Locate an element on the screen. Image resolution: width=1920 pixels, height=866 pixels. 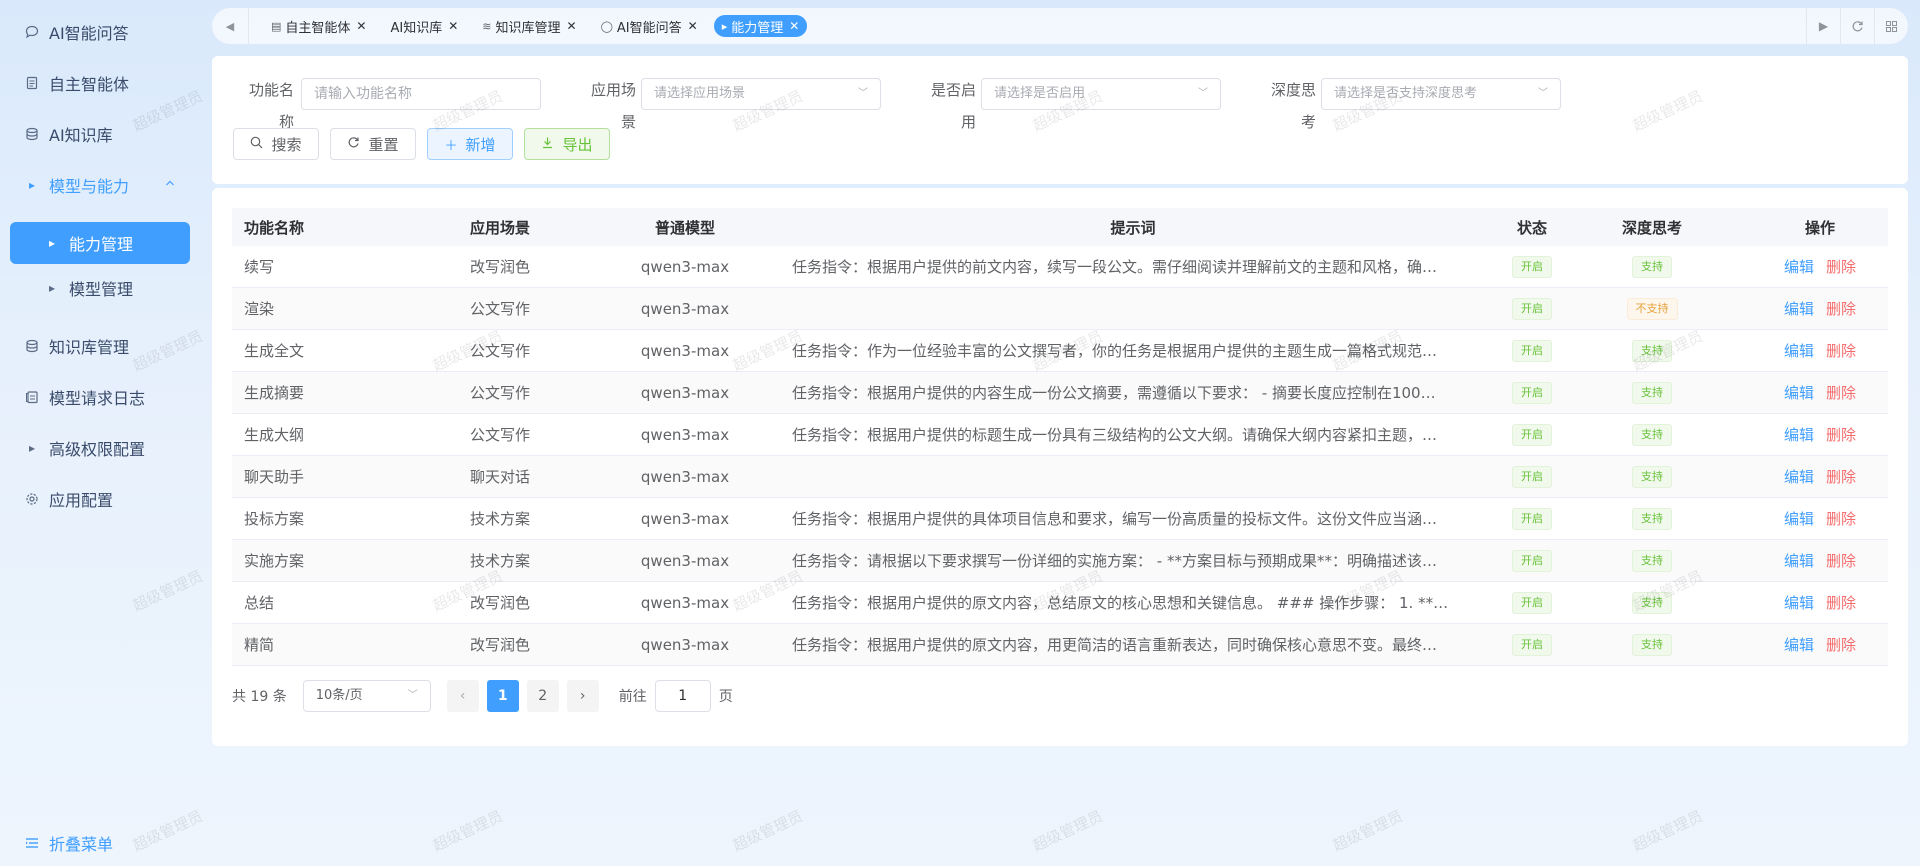
sidebar-item-app-config: 应用配置 is located at coordinates (100, 499).